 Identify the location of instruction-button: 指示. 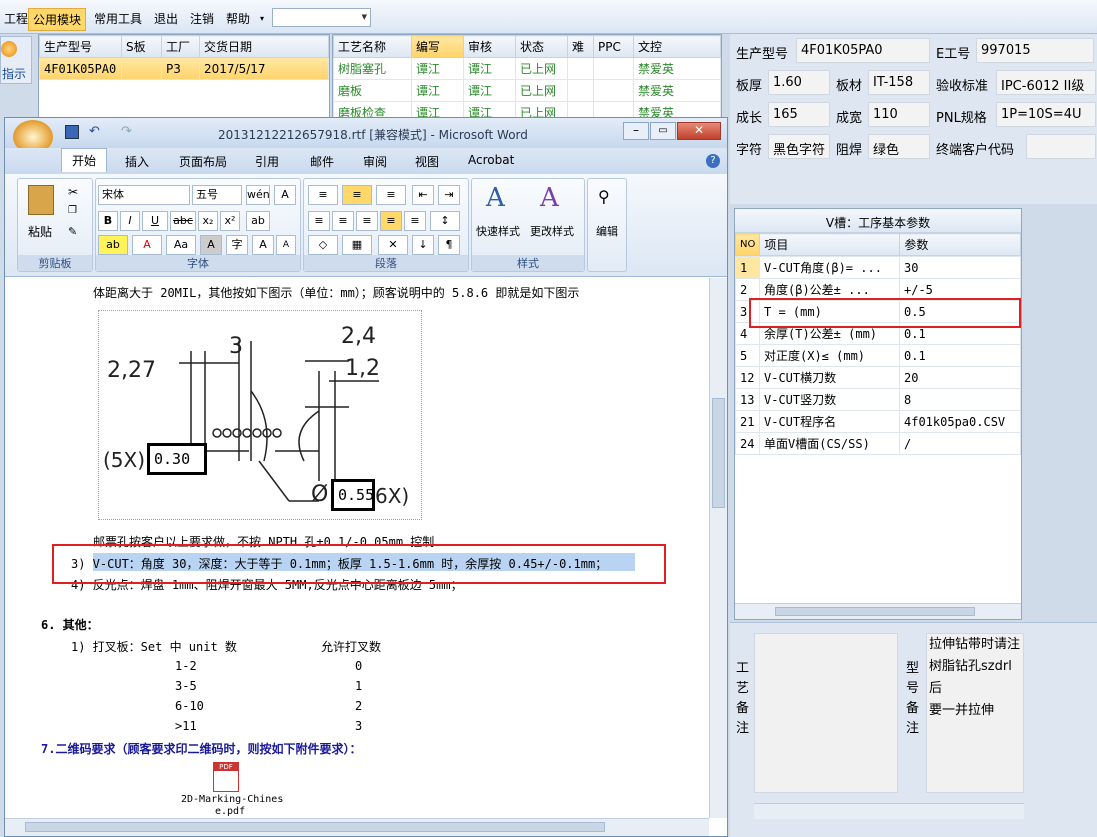
(16, 60).